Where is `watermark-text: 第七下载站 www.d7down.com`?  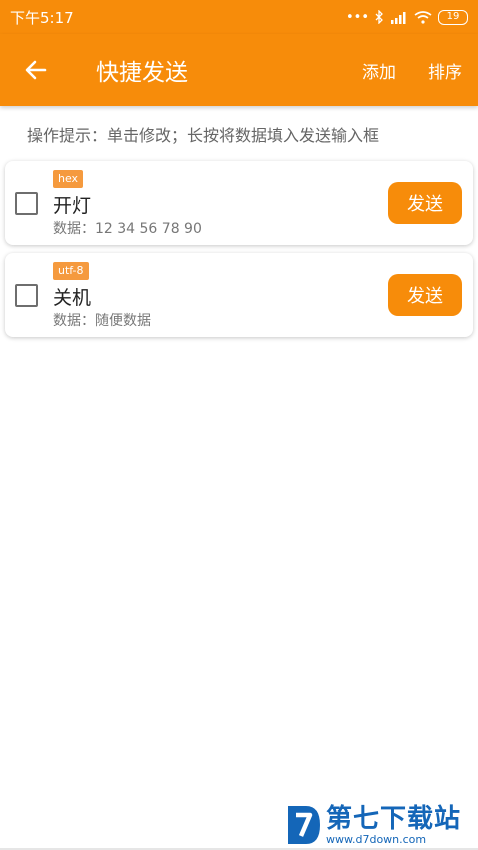
watermark-text: 第七下载站 www.d7down.com is located at coordinates (393, 825).